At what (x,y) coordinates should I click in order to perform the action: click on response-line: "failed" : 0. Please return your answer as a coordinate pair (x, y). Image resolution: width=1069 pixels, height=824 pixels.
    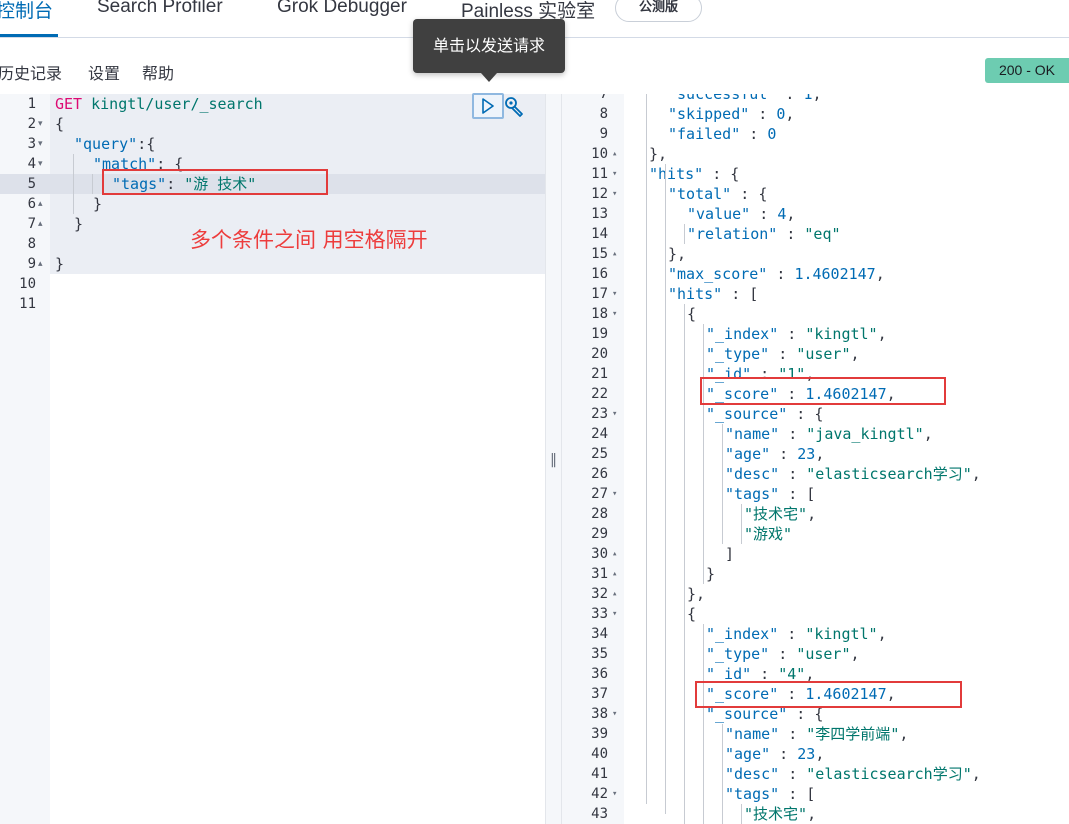
    Looking at the image, I should click on (722, 134).